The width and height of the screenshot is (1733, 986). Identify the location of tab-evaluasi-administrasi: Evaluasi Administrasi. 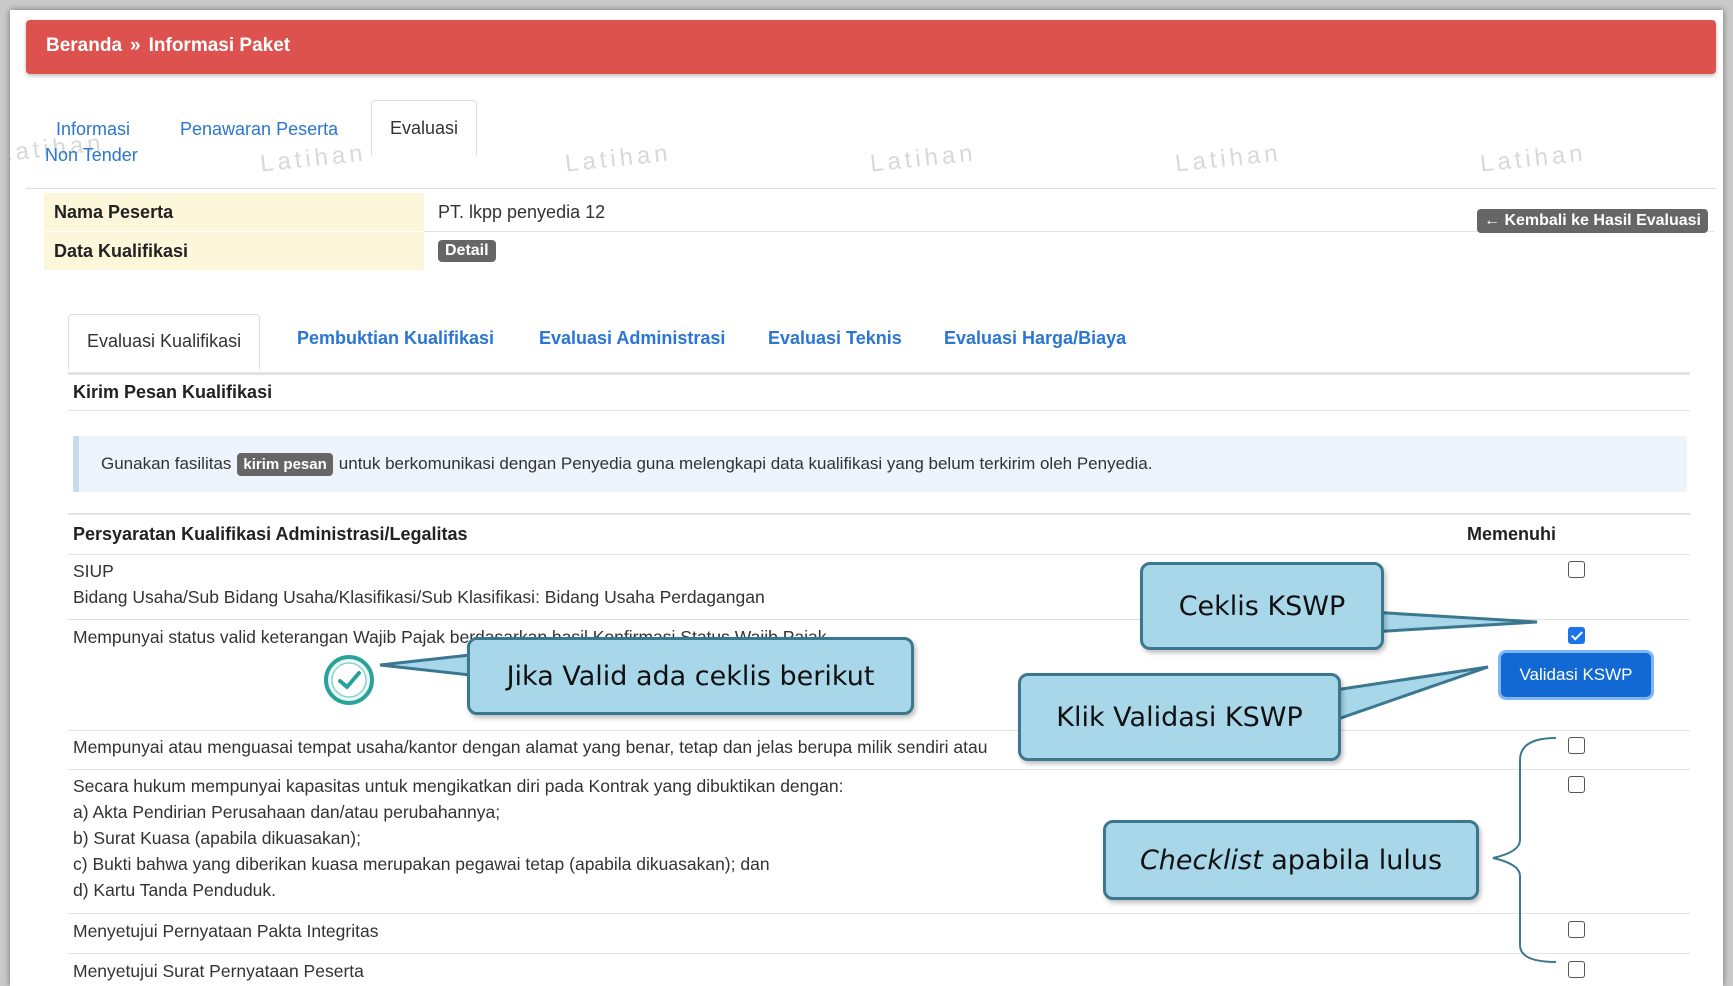
(632, 338).